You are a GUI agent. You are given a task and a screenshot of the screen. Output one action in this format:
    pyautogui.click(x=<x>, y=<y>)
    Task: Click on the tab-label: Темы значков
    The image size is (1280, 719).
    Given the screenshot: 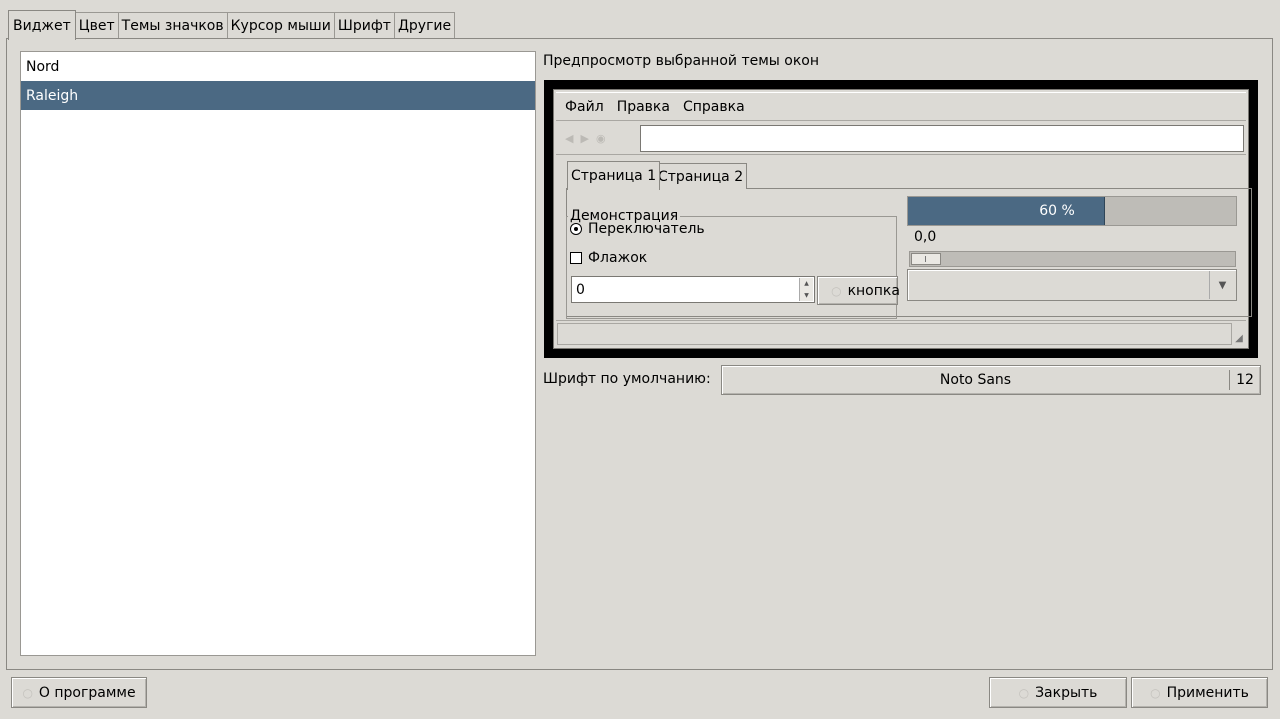 What is the action you would take?
    pyautogui.click(x=172, y=26)
    